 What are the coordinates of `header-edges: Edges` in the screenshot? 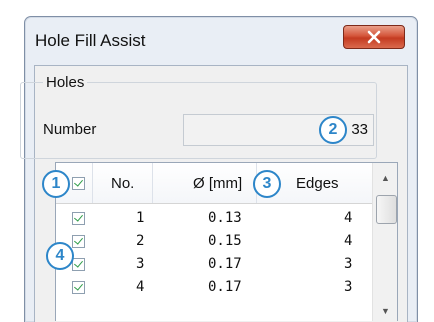 It's located at (317, 183).